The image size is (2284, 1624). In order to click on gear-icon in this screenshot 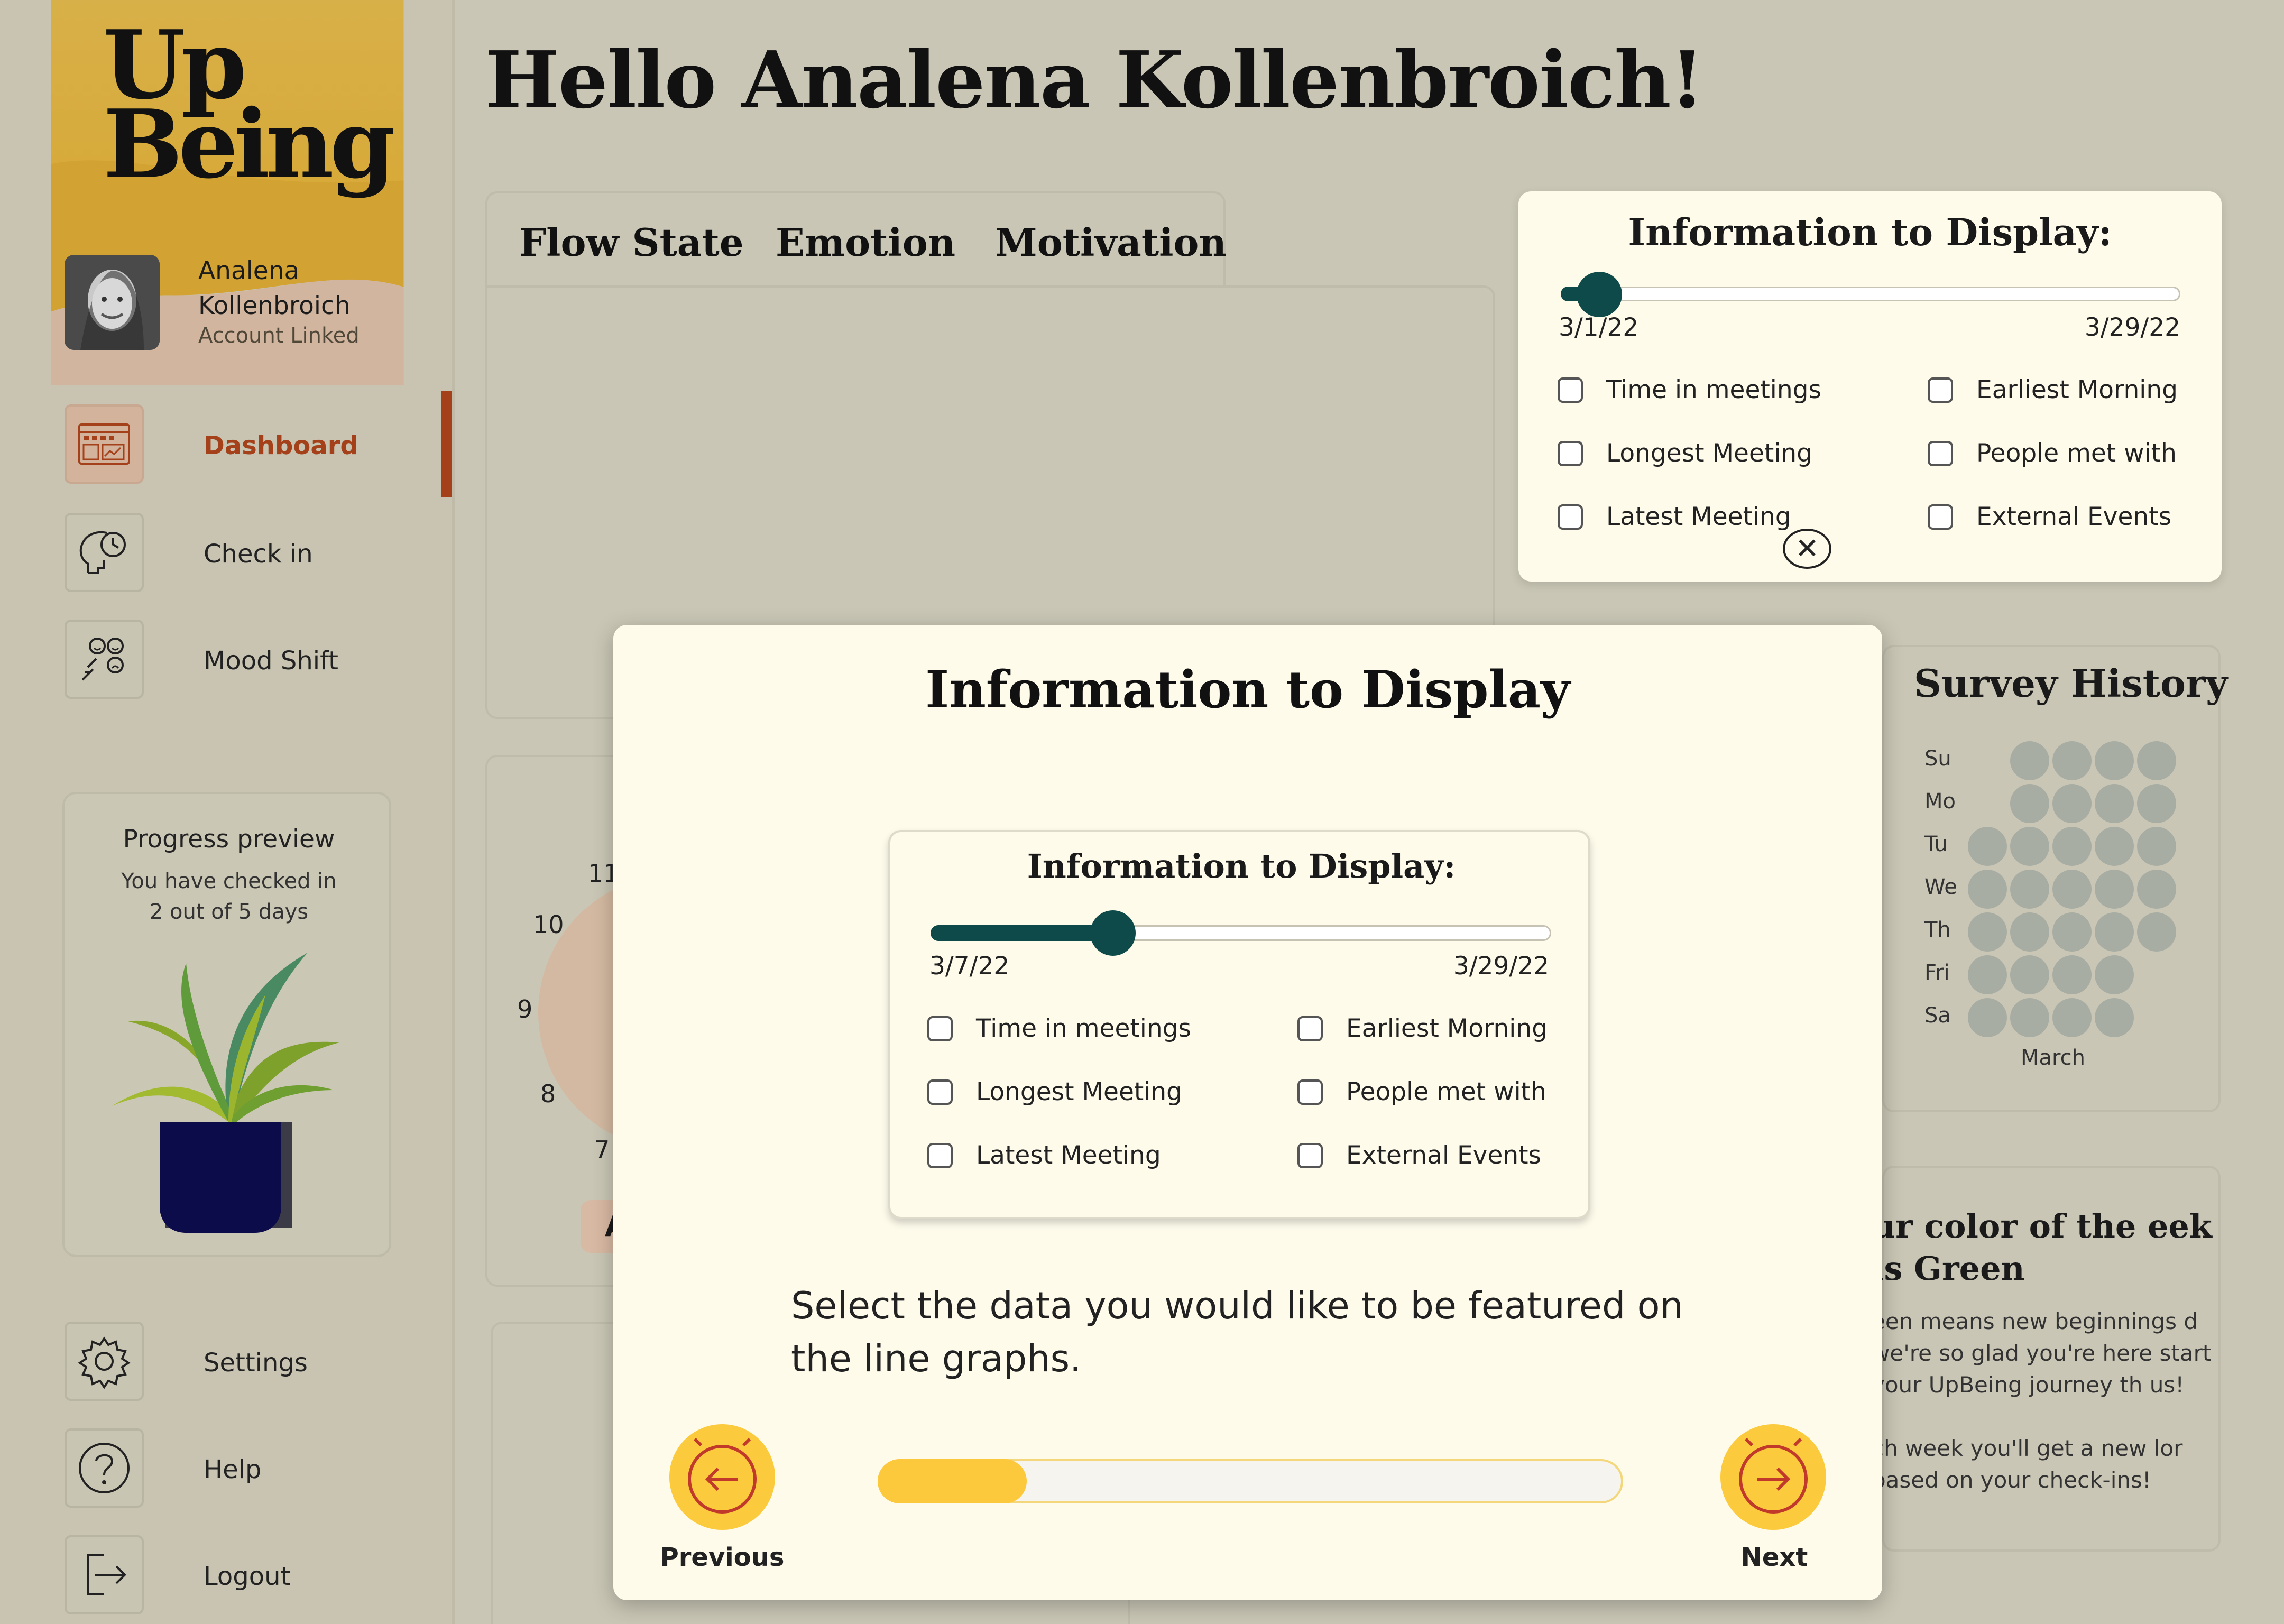, I will do `click(104, 1361)`.